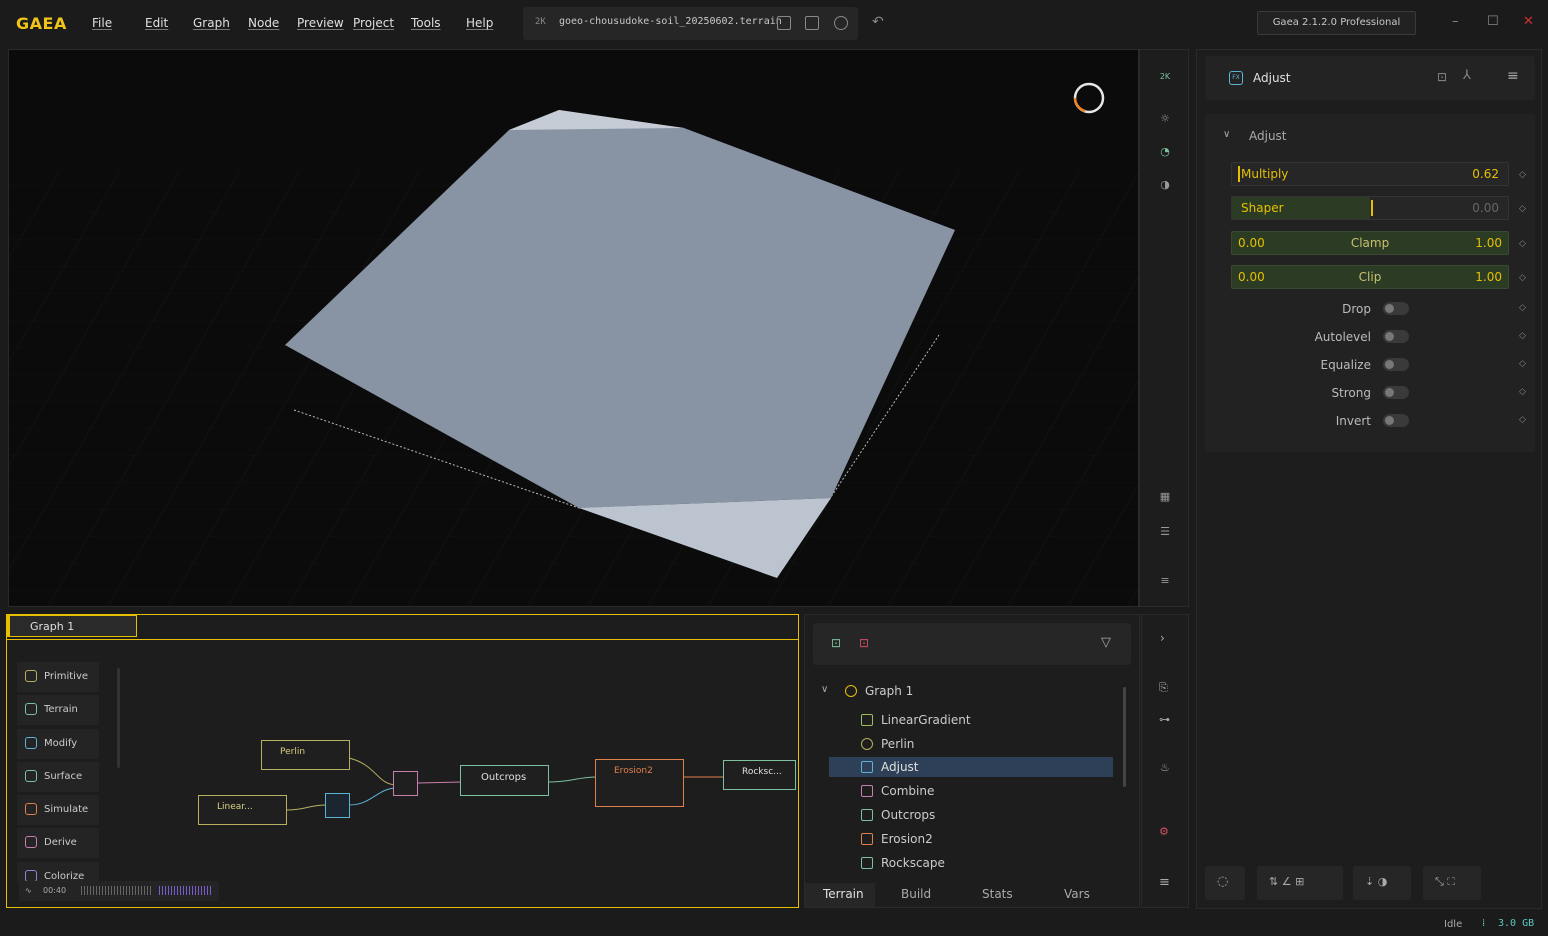  Describe the element at coordinates (58, 843) in the screenshot. I see `category-derive: Derive` at that location.